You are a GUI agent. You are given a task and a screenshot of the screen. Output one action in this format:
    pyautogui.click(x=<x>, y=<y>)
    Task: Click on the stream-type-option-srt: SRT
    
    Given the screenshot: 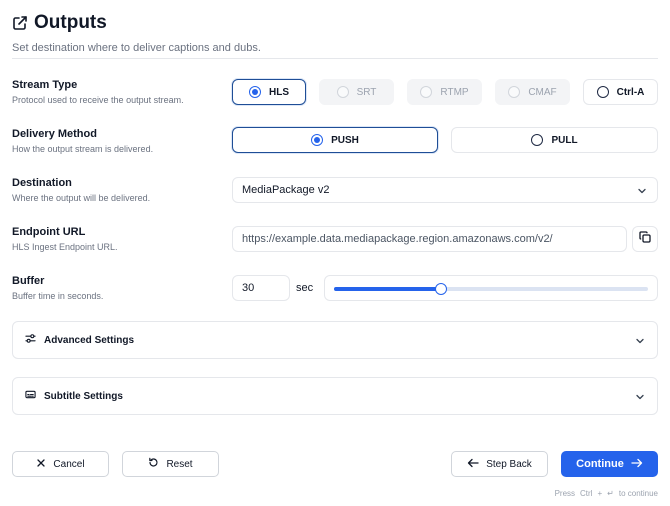 What is the action you would take?
    pyautogui.click(x=356, y=92)
    